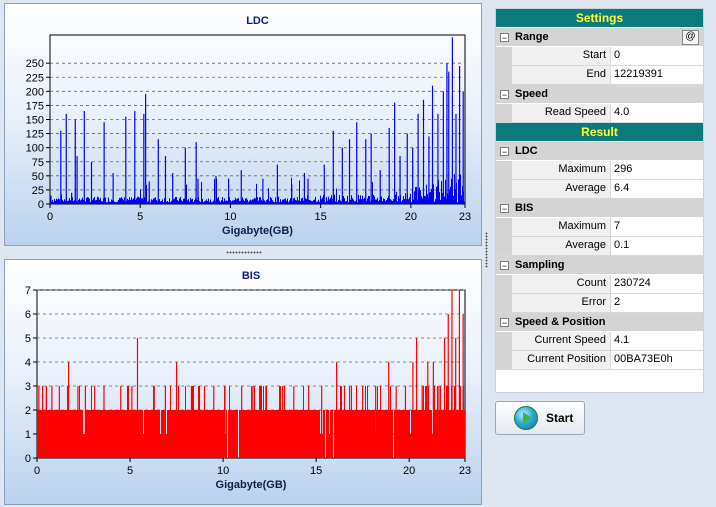 This screenshot has height=507, width=716. I want to click on property-row: Current Position 00BA73E0h, so click(599, 360).